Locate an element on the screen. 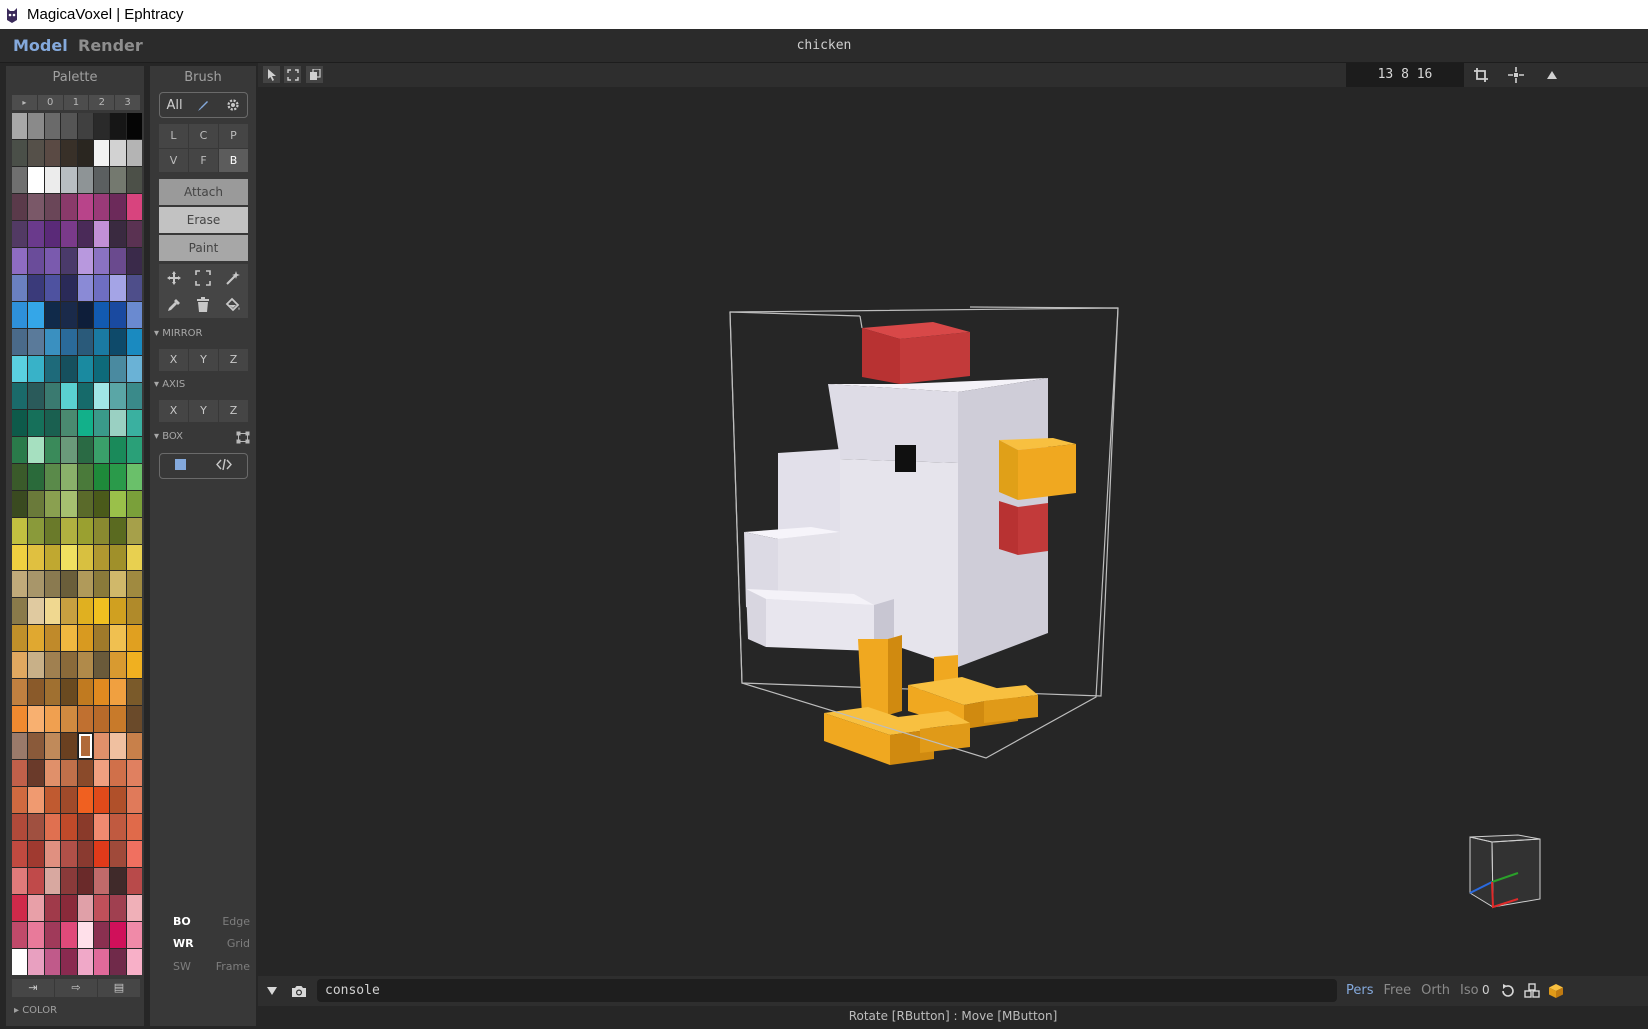 This screenshot has width=1648, height=1029. view-mode-orth: Orth is located at coordinates (1435, 990).